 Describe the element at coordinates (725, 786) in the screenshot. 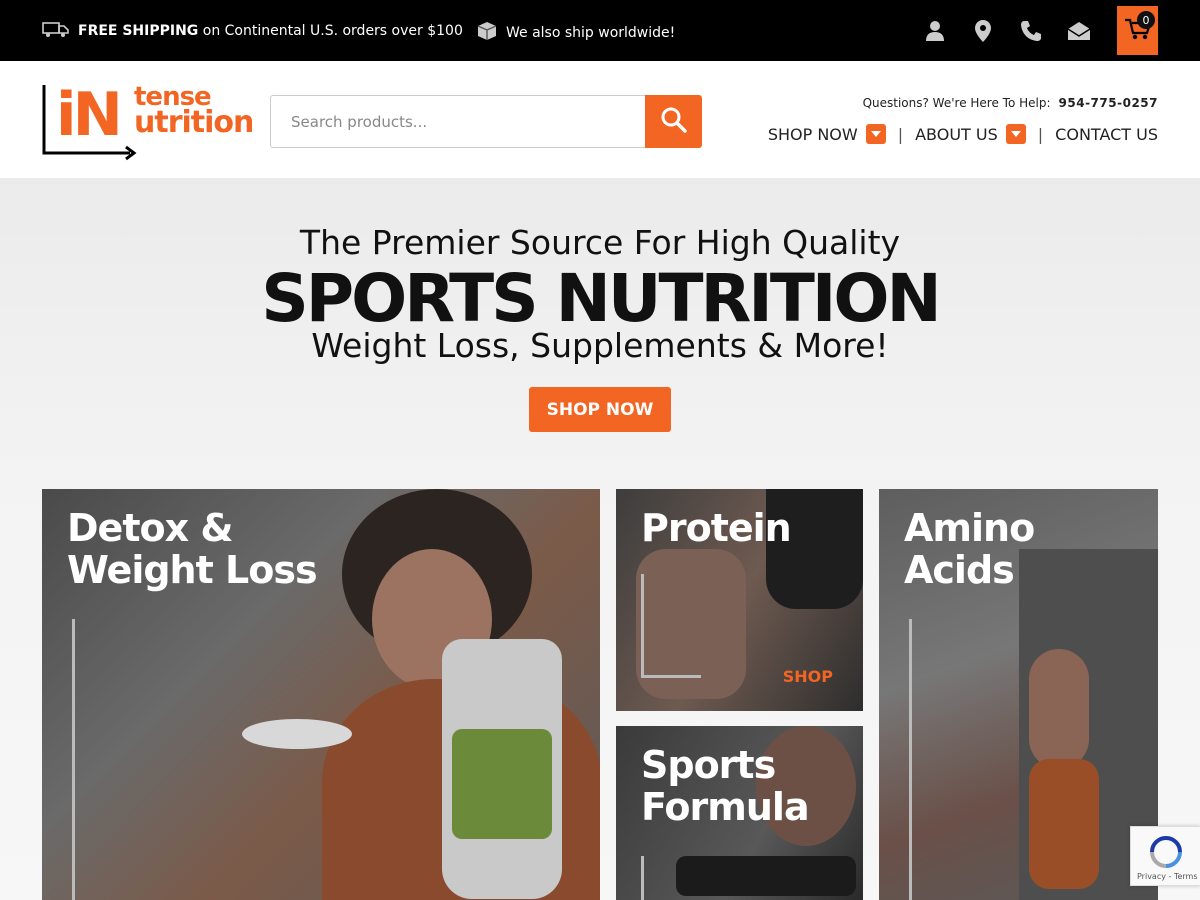

I see `sports-formula-tile-title: Sports Formula` at that location.